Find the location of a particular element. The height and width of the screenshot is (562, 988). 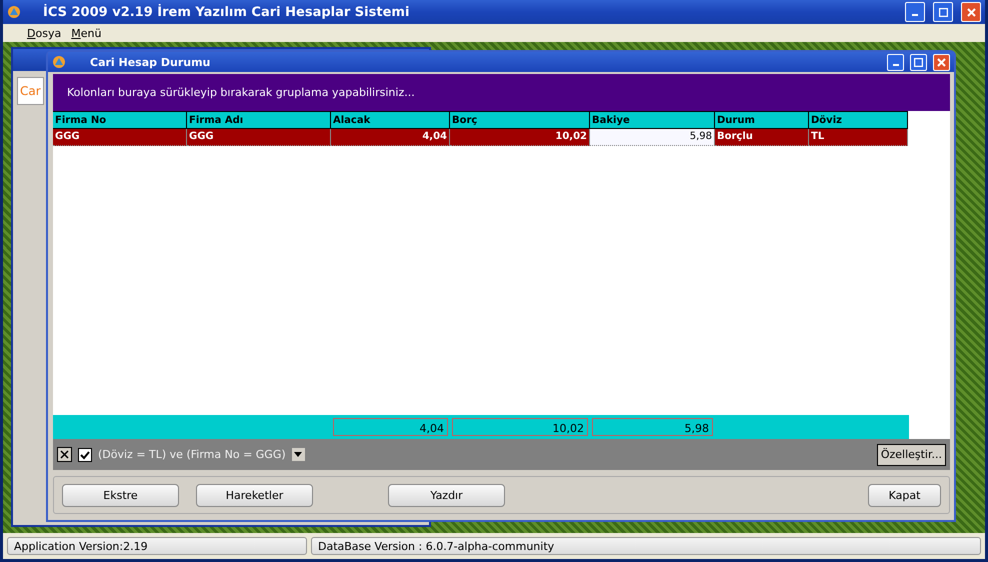

window-title: Cari Hesap Durumu is located at coordinates (150, 62).